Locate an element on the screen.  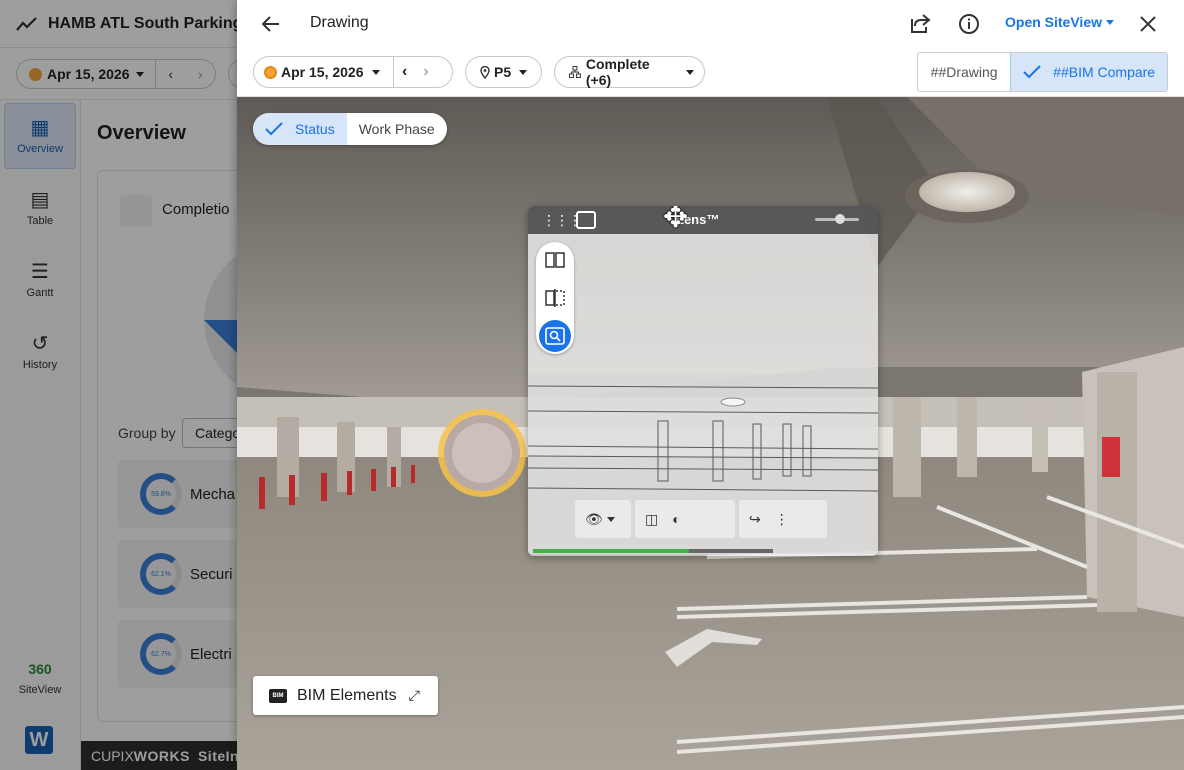
next-date-button: › is located at coordinates (425, 72).